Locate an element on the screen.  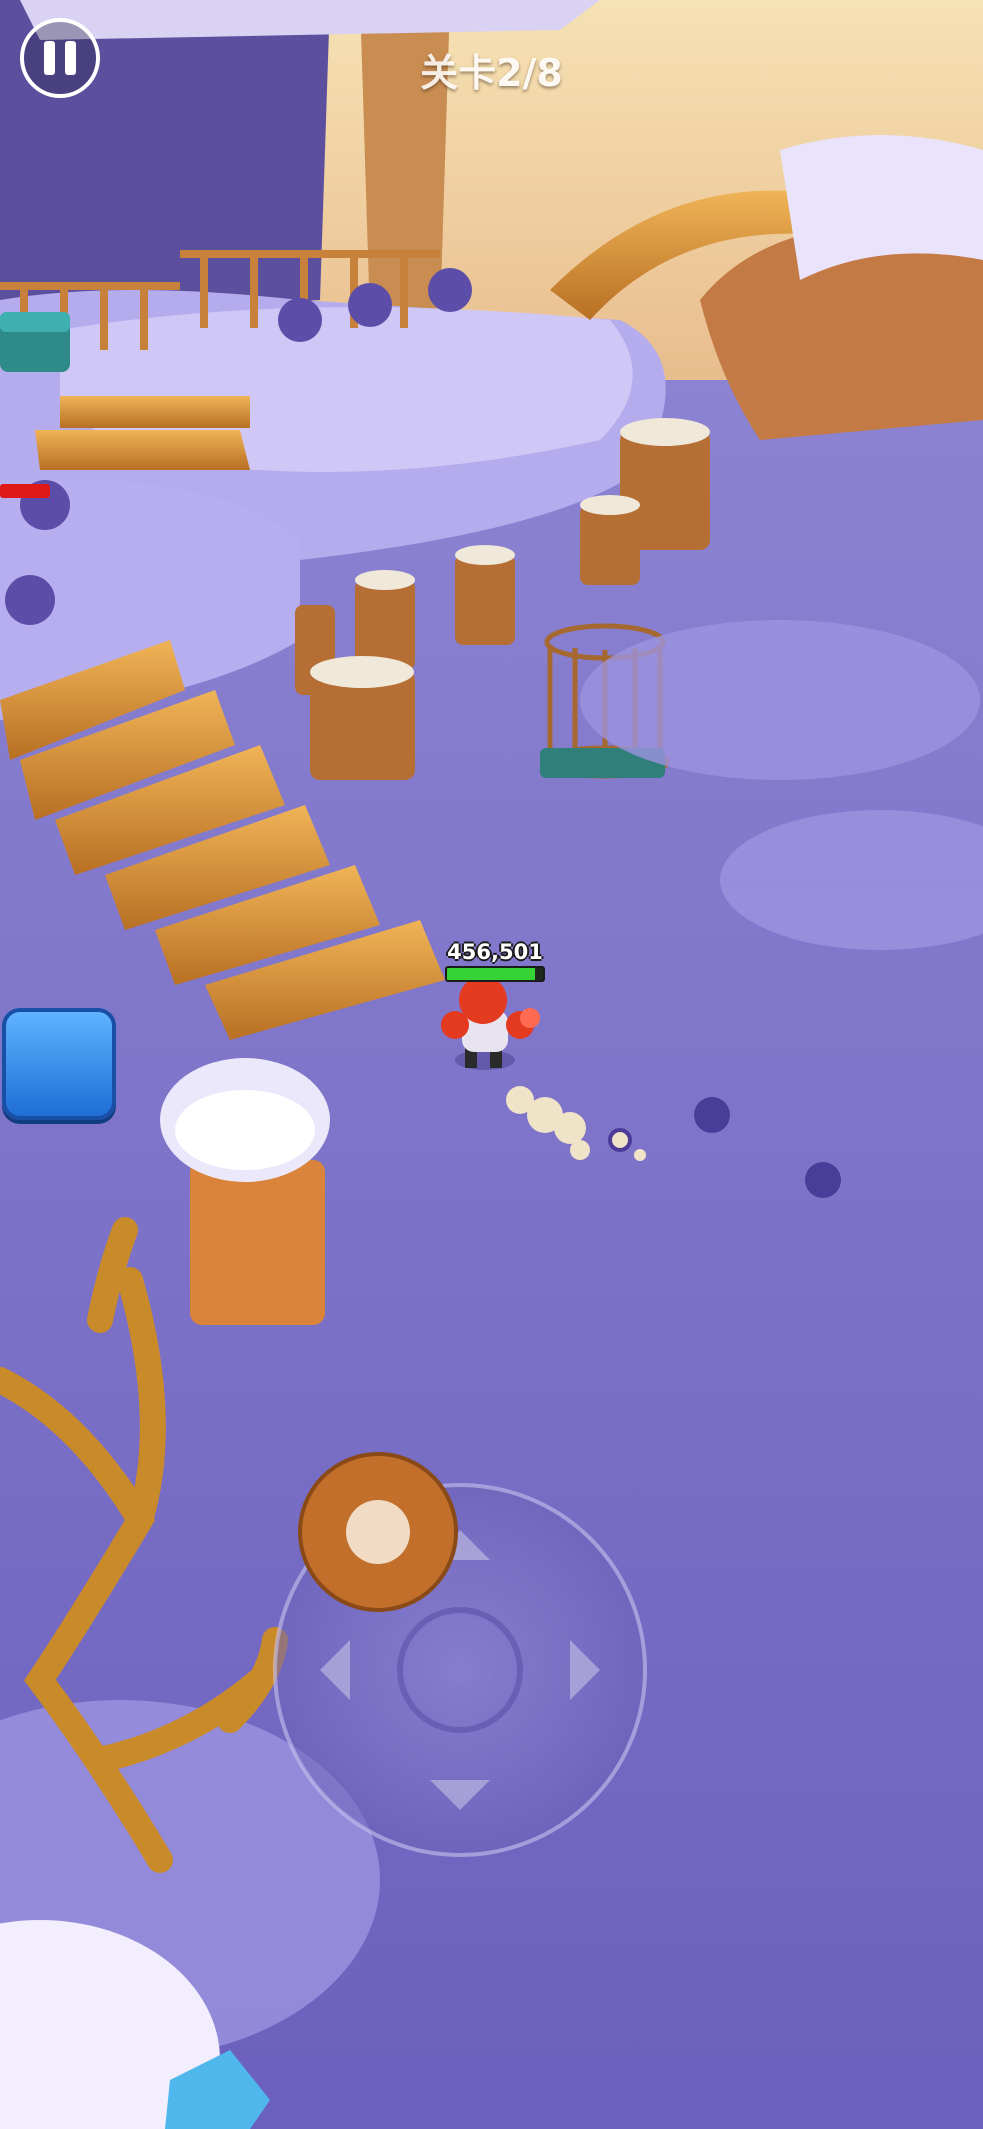
player-health-bar is located at coordinates (495, 974).